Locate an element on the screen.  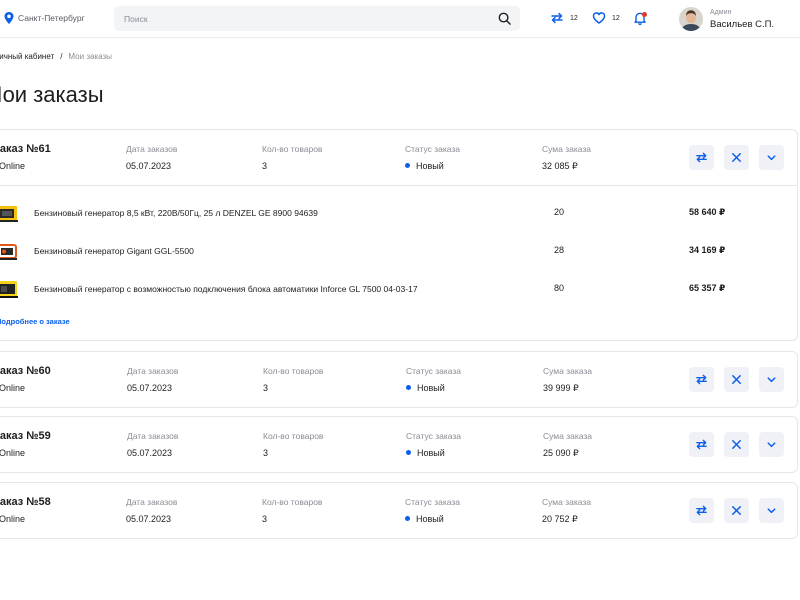
order-sum: 20 752 ₽ is located at coordinates (560, 519).